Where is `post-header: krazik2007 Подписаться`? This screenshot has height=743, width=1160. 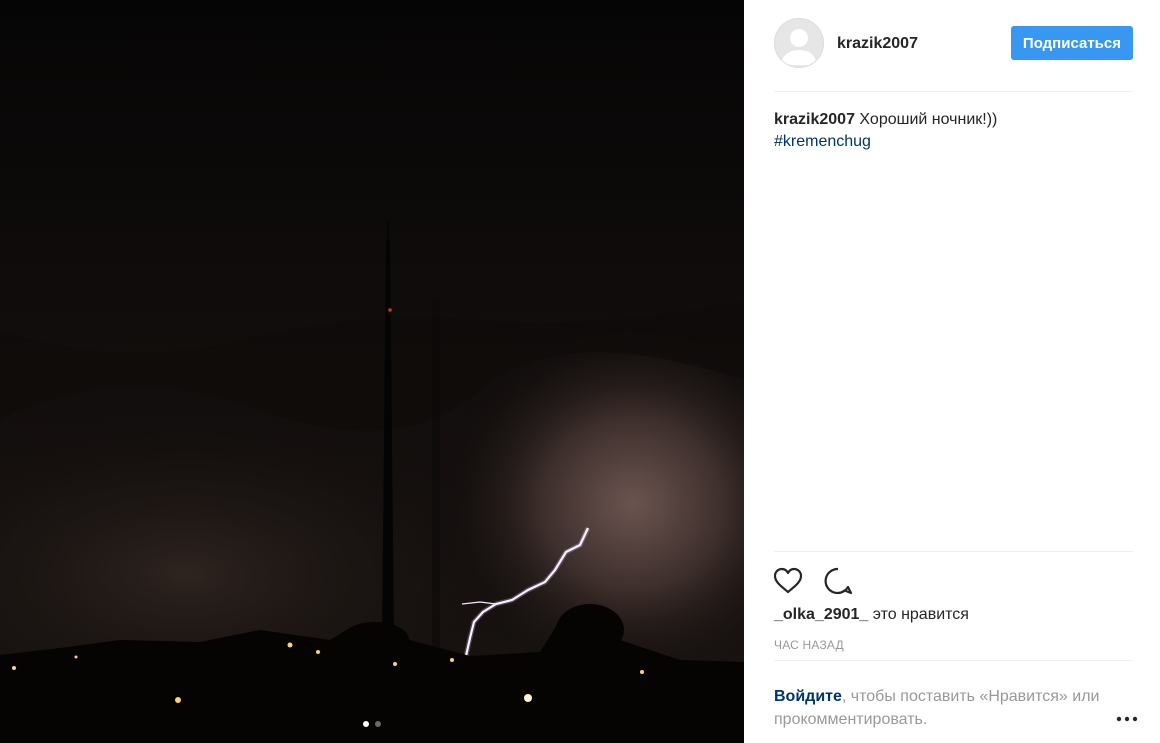
post-header: krazik2007 Подписаться is located at coordinates (953, 55).